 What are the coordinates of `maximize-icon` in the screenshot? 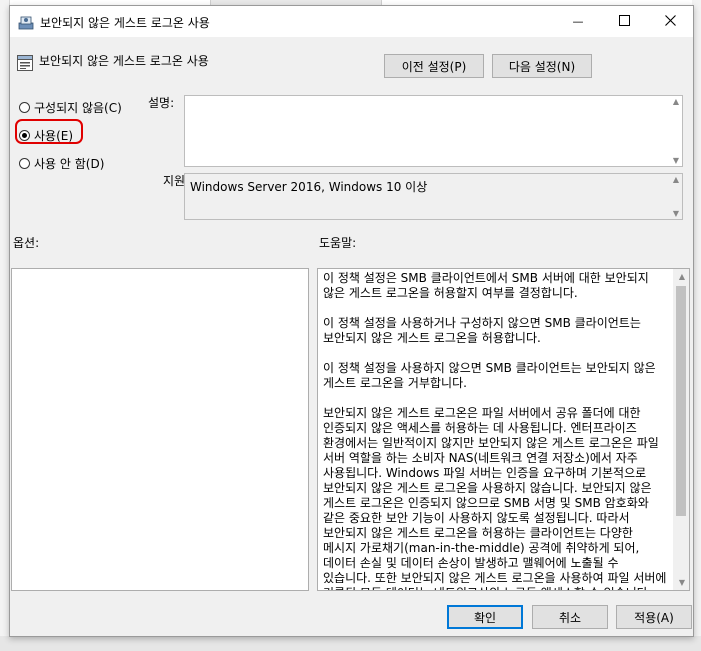 It's located at (624, 21).